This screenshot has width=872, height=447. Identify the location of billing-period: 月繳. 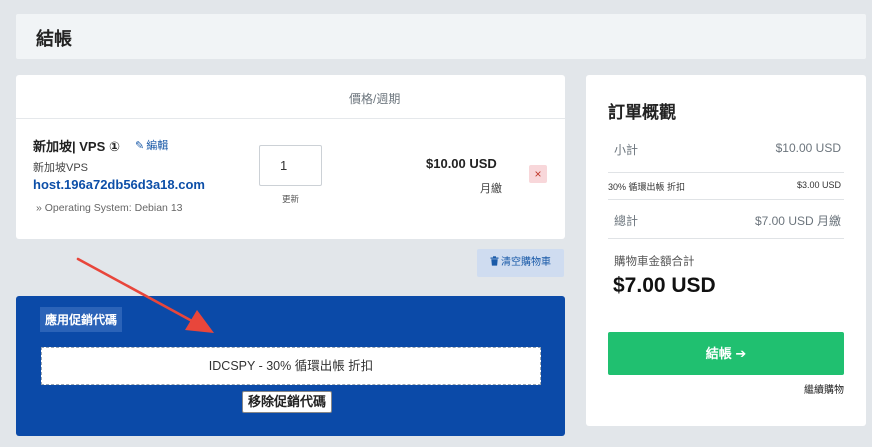
(491, 189).